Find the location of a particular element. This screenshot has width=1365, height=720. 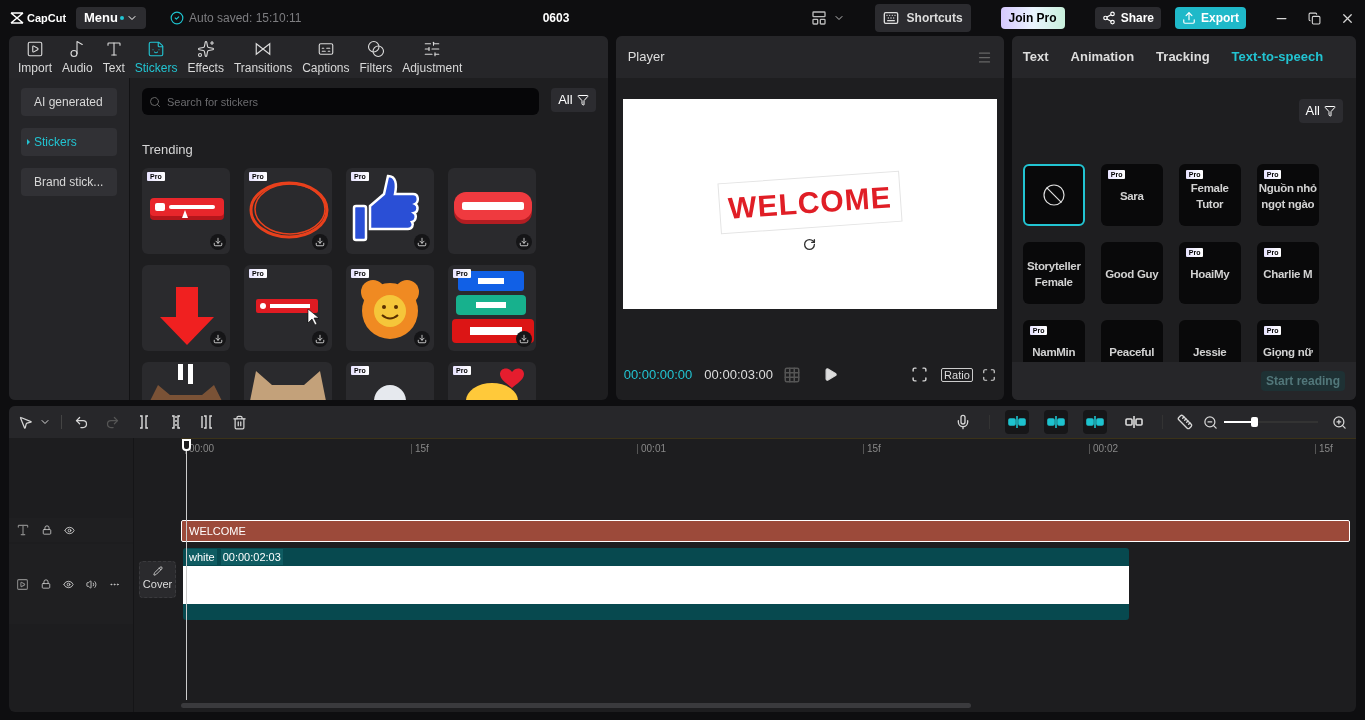

select-tool-icon is located at coordinates (25, 422).